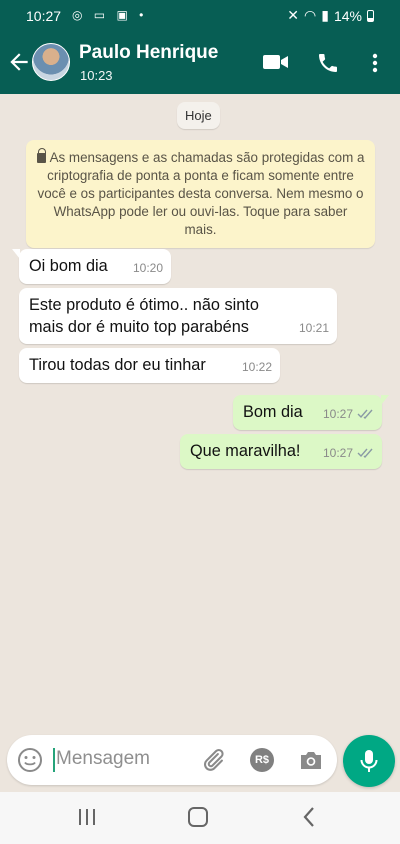 The height and width of the screenshot is (844, 400). Describe the element at coordinates (19, 62) in the screenshot. I see `back-arrow-icon` at that location.